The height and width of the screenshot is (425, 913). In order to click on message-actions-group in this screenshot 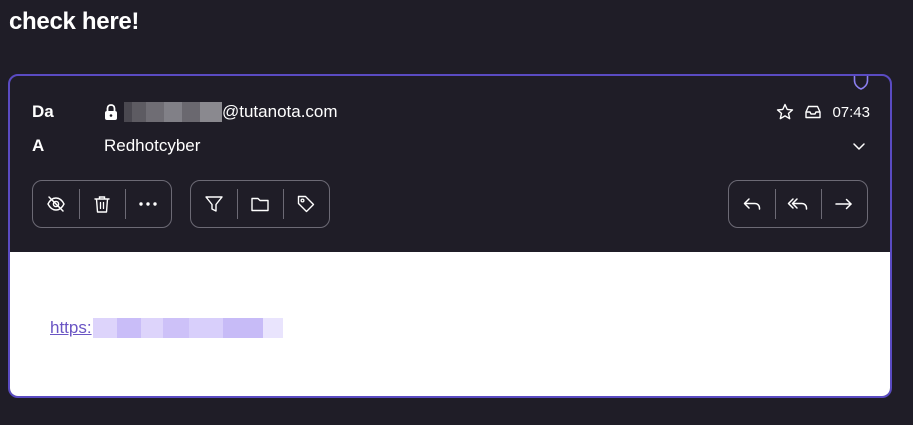, I will do `click(102, 204)`.